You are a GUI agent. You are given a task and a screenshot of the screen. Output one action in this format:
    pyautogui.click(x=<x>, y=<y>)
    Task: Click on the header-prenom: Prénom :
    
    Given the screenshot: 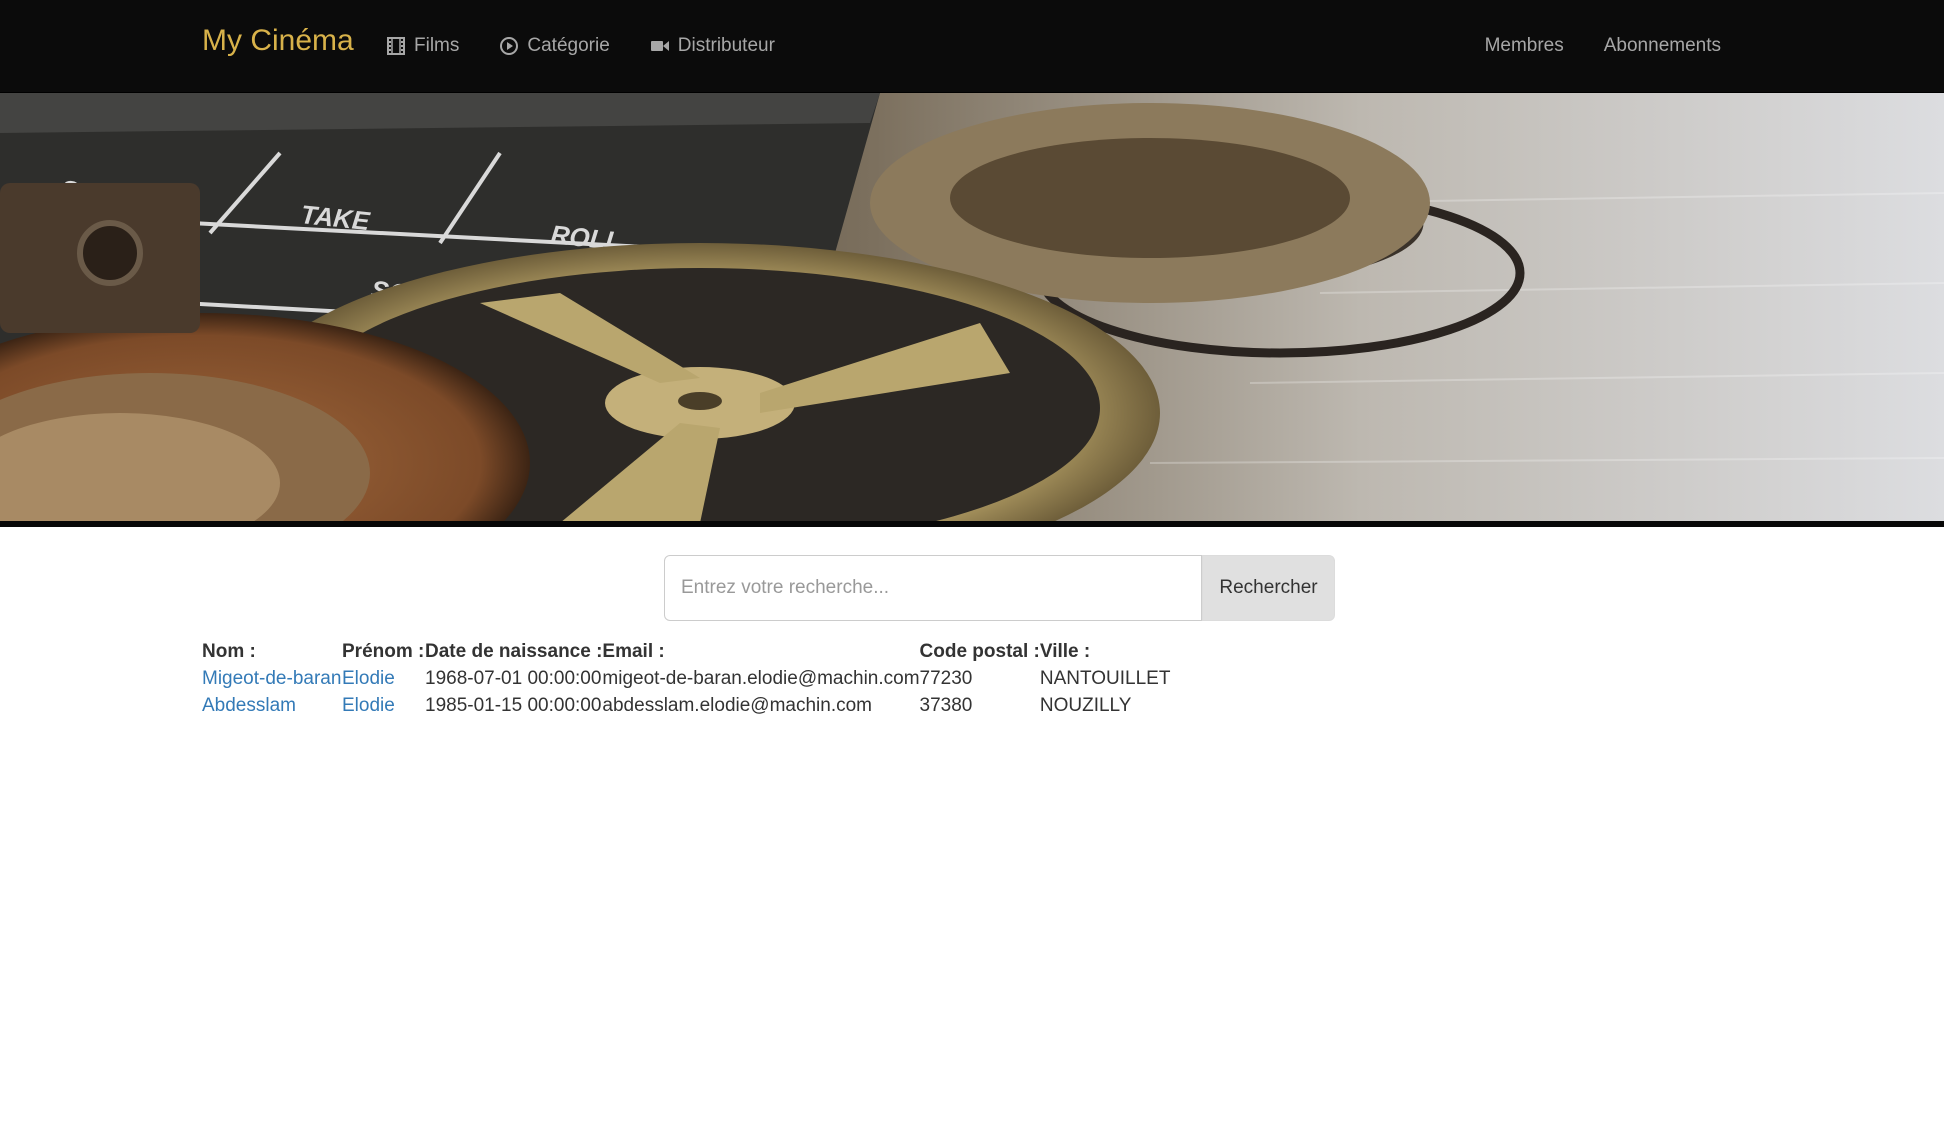 What is the action you would take?
    pyautogui.click(x=383, y=651)
    